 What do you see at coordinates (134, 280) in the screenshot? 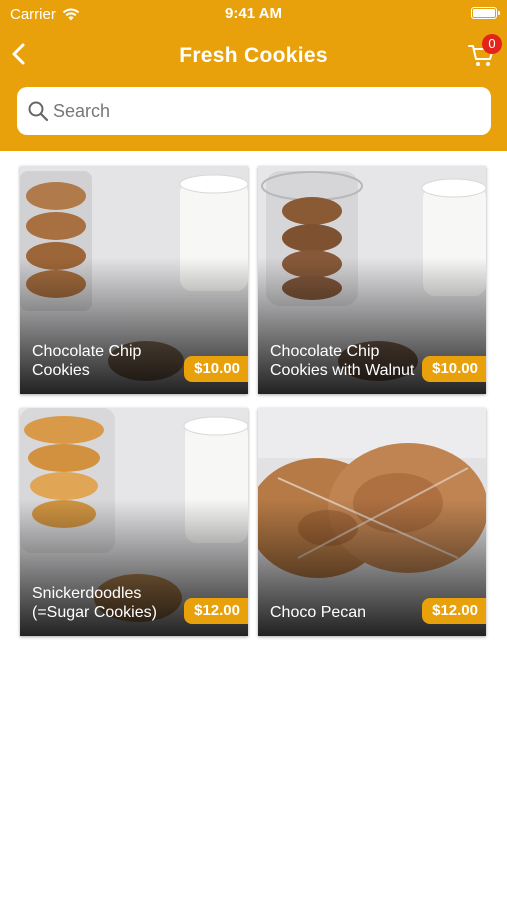
I see `product-card-chocolate-chip: Chocolate Chip Cookies $10.00` at bounding box center [134, 280].